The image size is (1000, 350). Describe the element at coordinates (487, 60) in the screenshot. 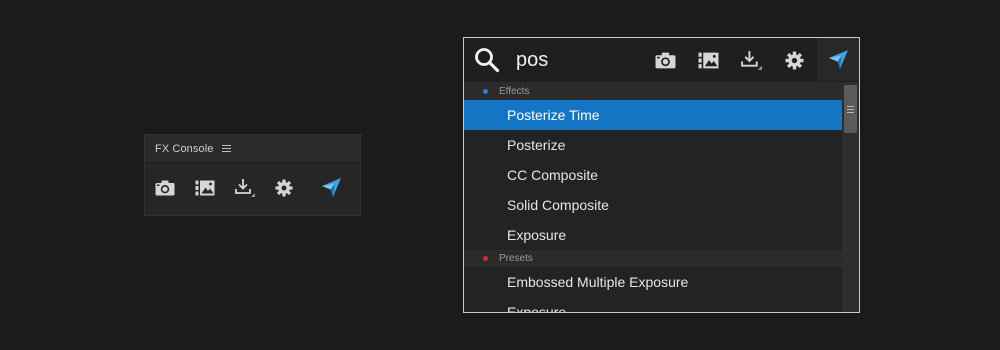

I see `search-icon` at that location.